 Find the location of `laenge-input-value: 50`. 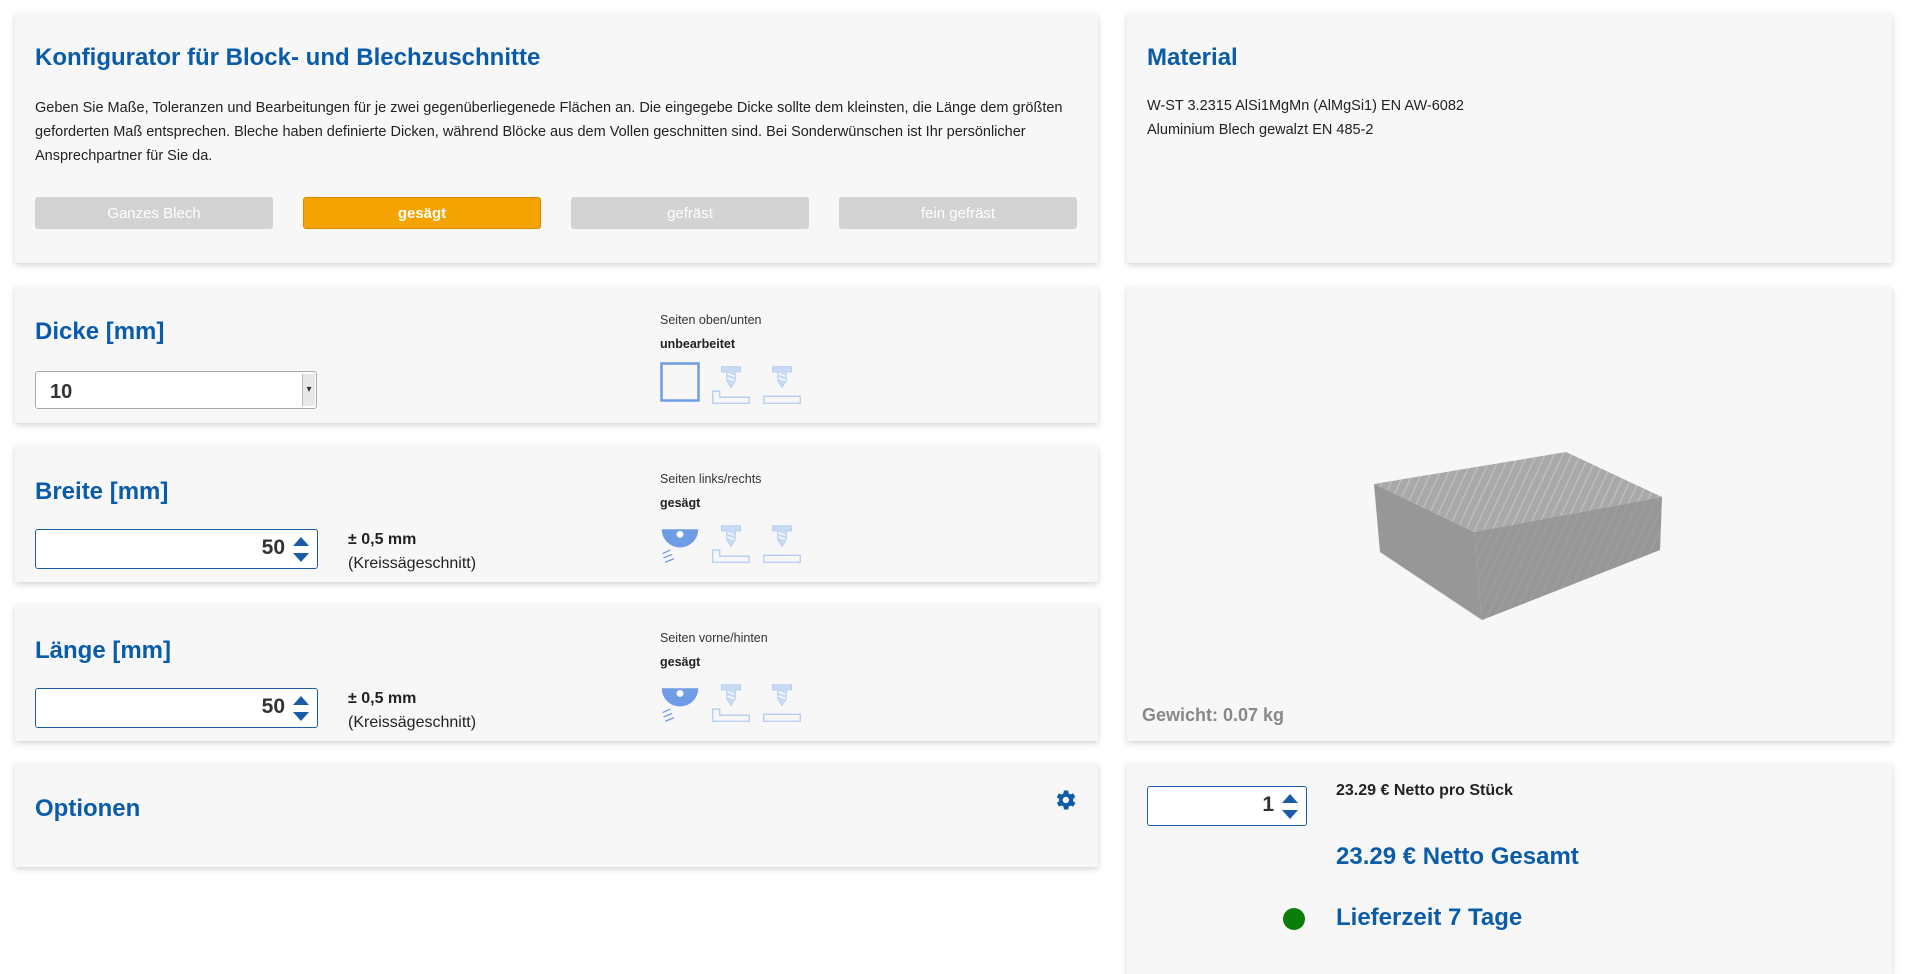

laenge-input-value: 50 is located at coordinates (273, 706).